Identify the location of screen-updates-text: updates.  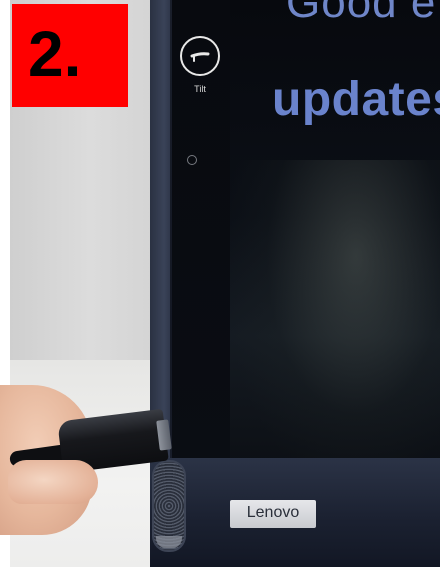
(356, 99).